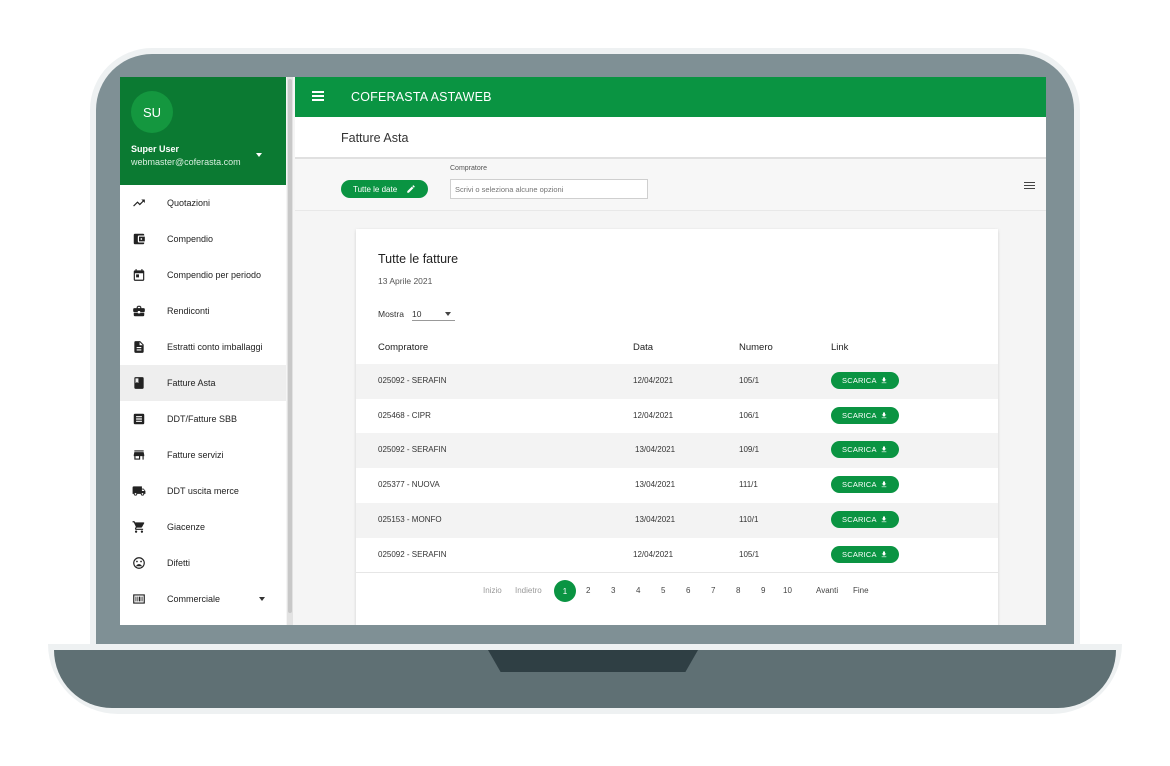 The width and height of the screenshot is (1170, 766). What do you see at coordinates (749, 554) in the screenshot?
I see `cell-number: 105/1` at bounding box center [749, 554].